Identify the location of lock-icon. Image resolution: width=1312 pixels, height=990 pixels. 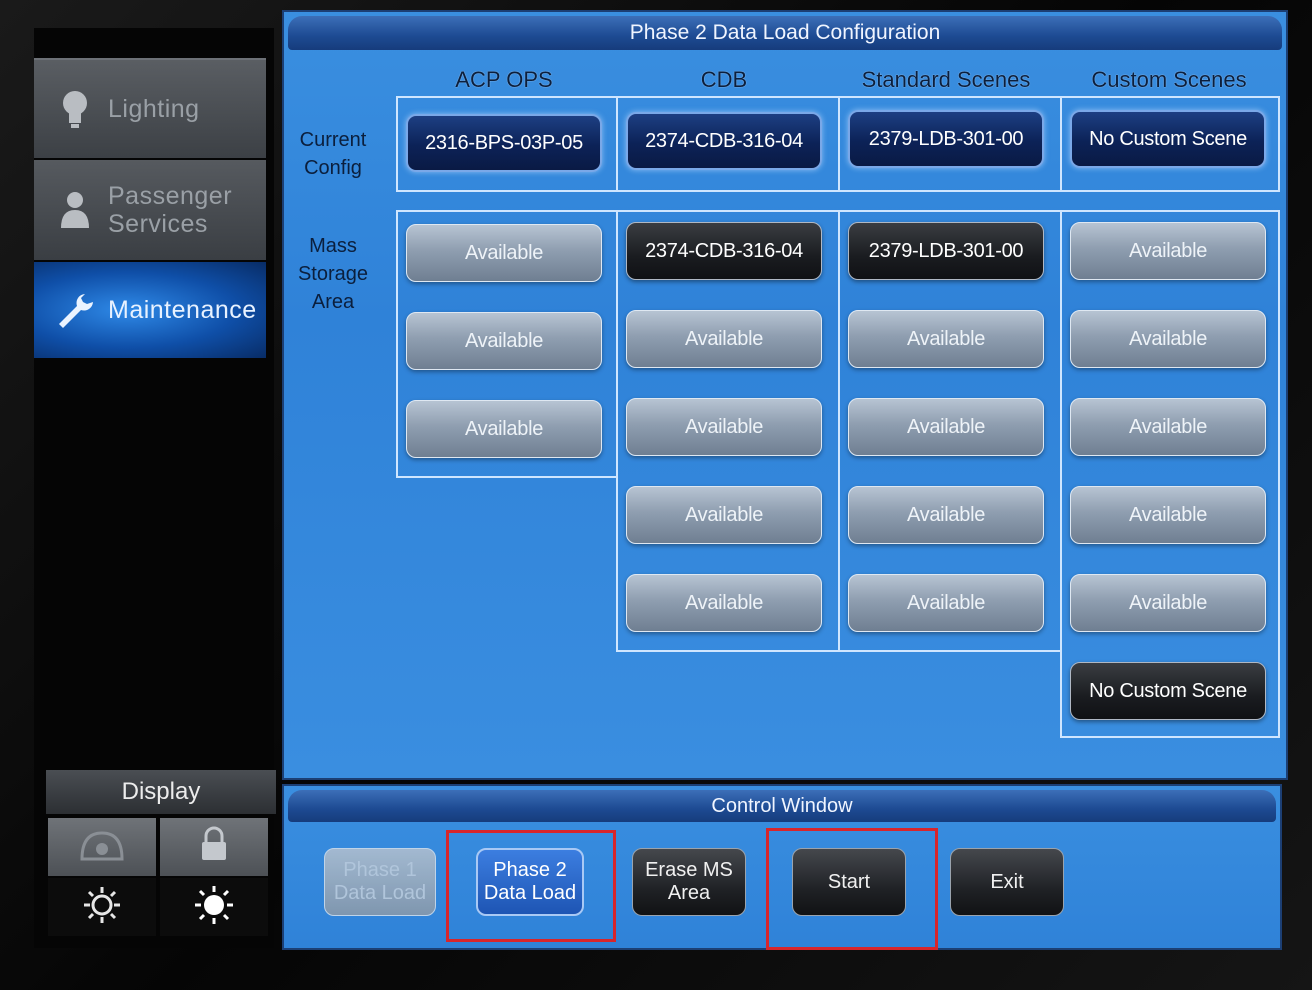
(214, 847).